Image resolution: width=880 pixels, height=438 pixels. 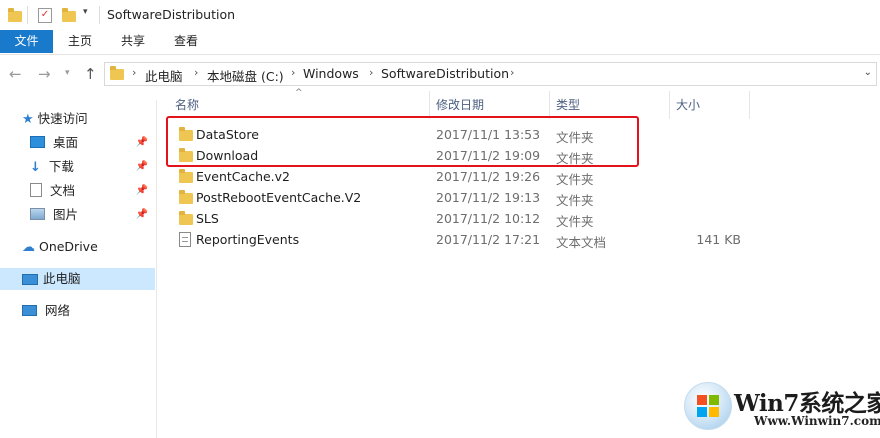 What do you see at coordinates (92, 143) in the screenshot?
I see `sidebar-item-desktop: 桌面 📌` at bounding box center [92, 143].